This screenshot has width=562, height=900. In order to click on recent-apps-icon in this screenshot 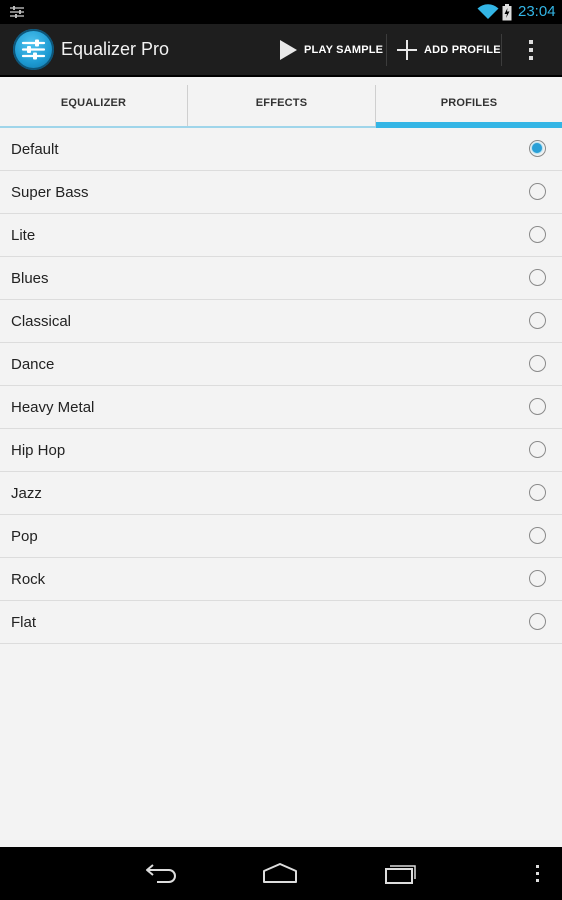, I will do `click(401, 873)`.